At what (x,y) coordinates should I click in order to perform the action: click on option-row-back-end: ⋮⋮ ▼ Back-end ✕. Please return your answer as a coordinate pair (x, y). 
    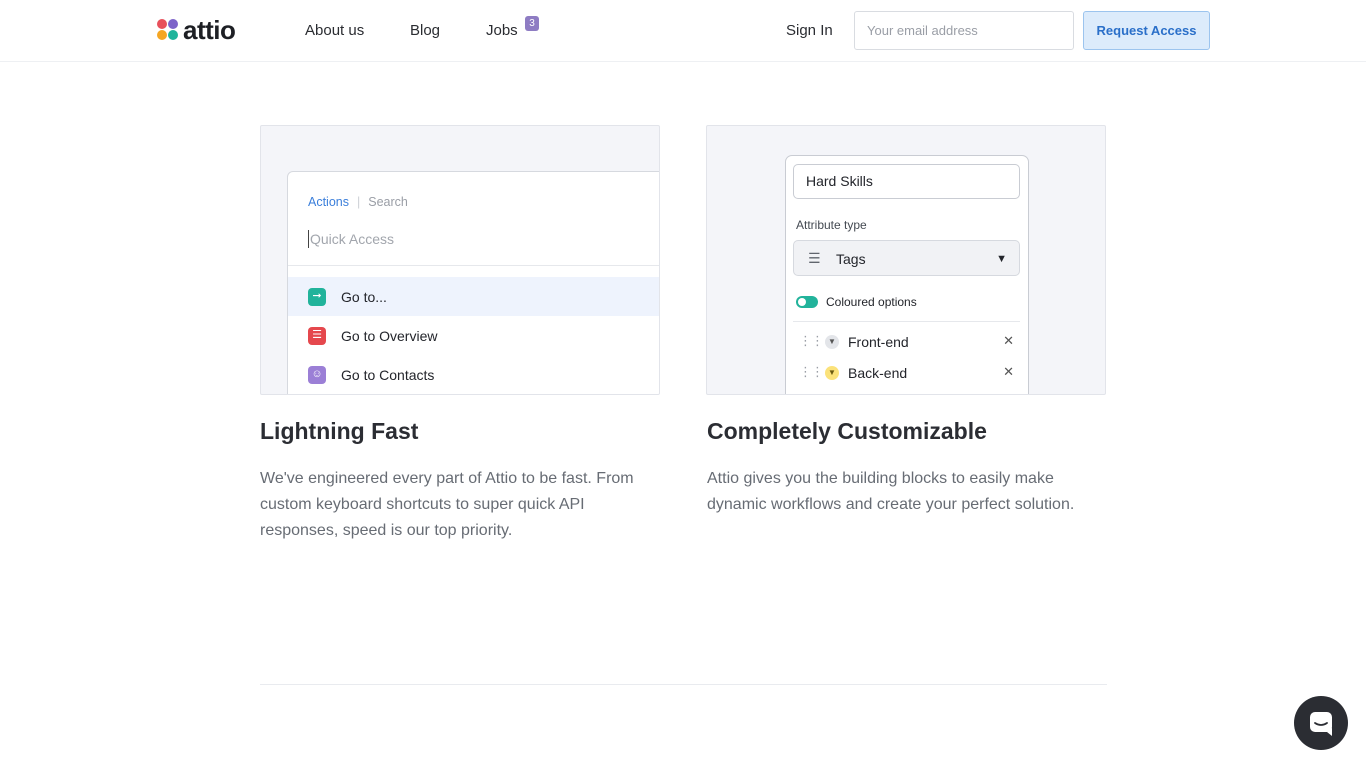
    Looking at the image, I should click on (906, 374).